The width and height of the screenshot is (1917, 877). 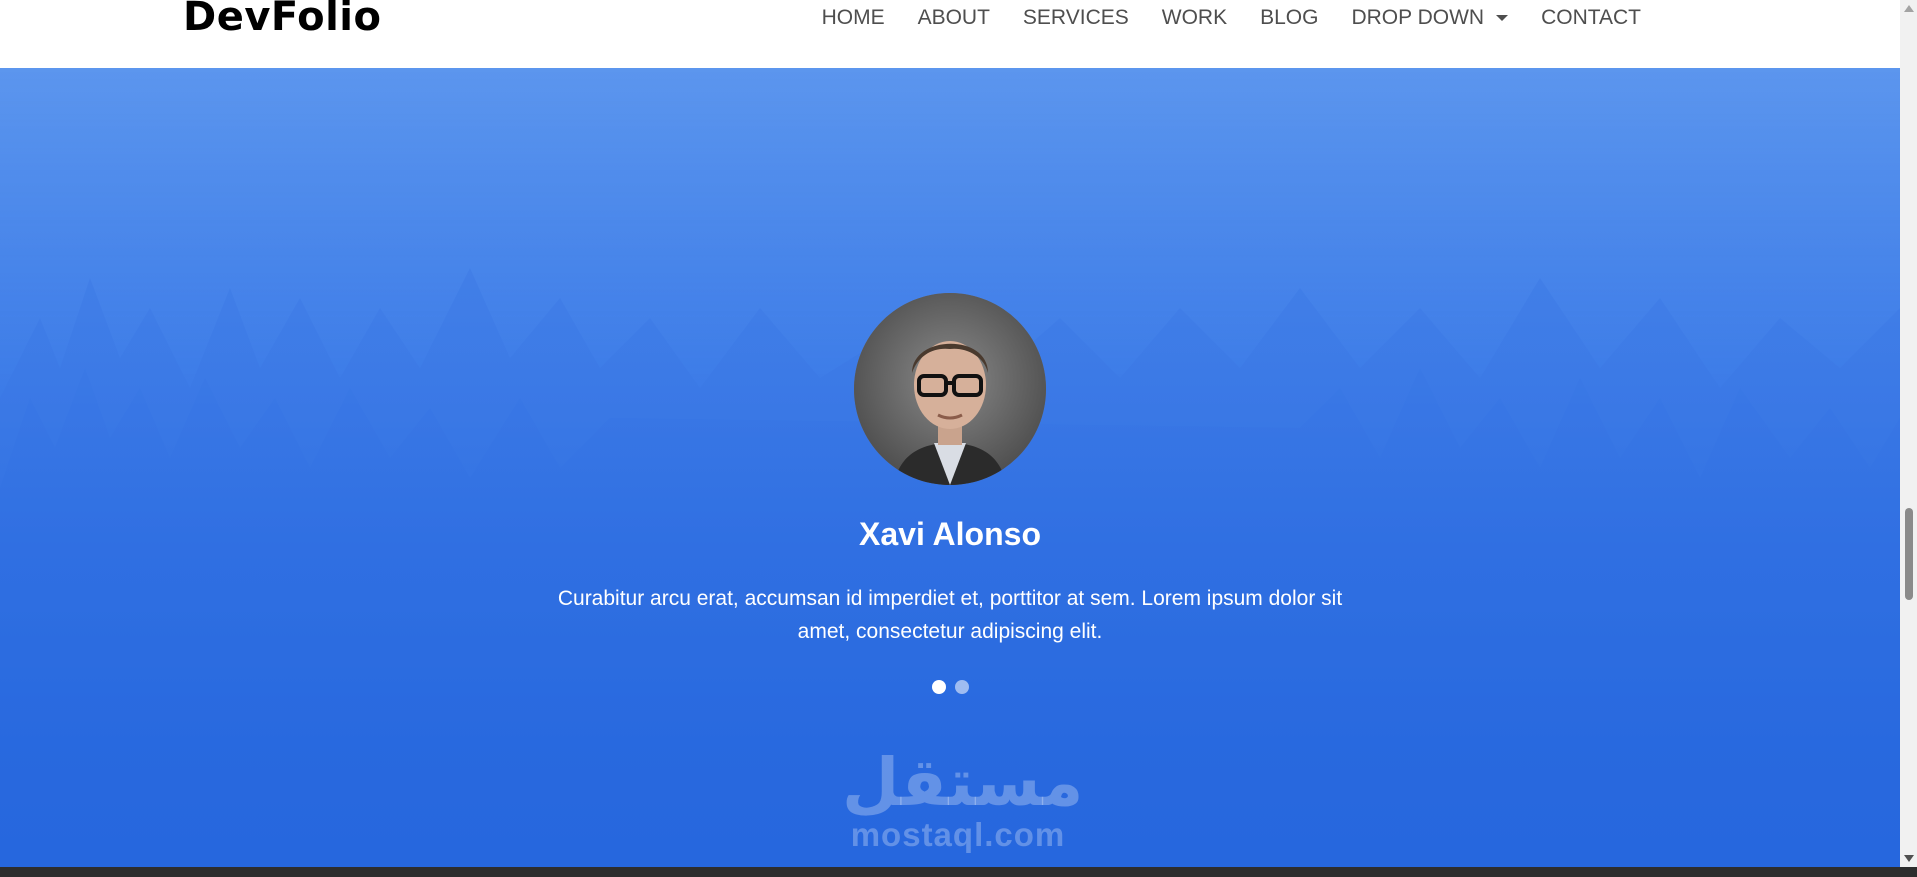 I want to click on scroll-down-icon, so click(x=1909, y=858).